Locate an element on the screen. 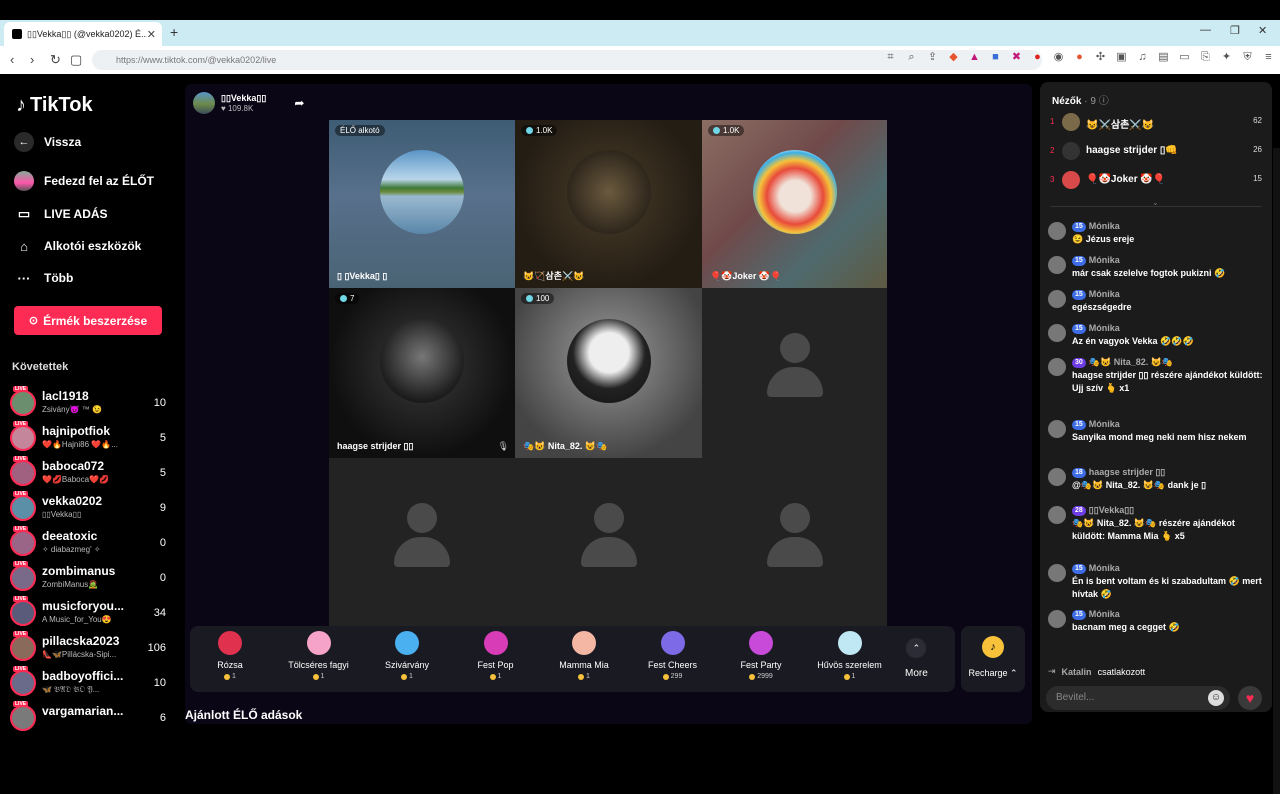  close-tab-icon: ✕ is located at coordinates (151, 34).